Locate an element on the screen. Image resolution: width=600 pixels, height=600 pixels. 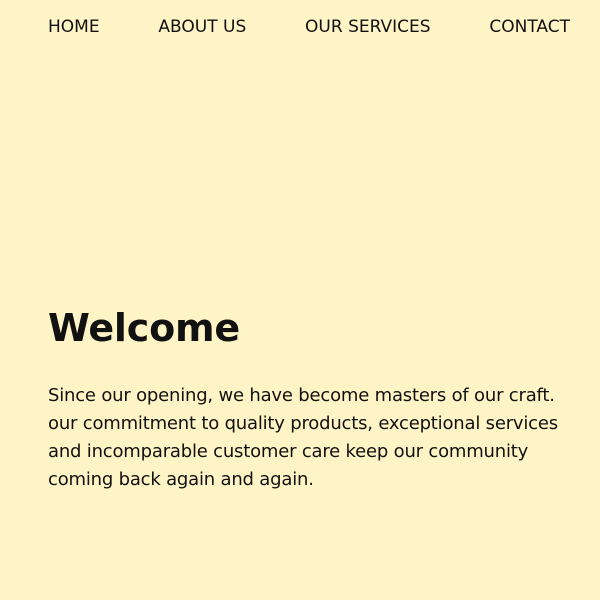
hero-title: Welcome is located at coordinates (144, 328).